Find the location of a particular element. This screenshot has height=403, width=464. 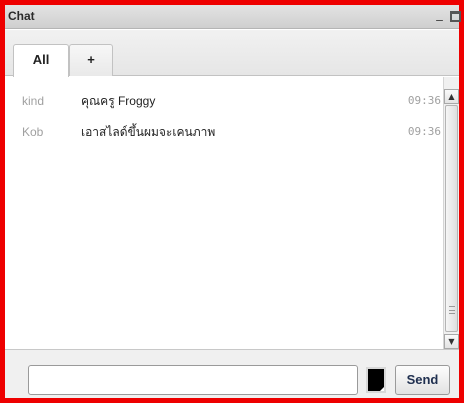

add-tab-button: + is located at coordinates (91, 60).